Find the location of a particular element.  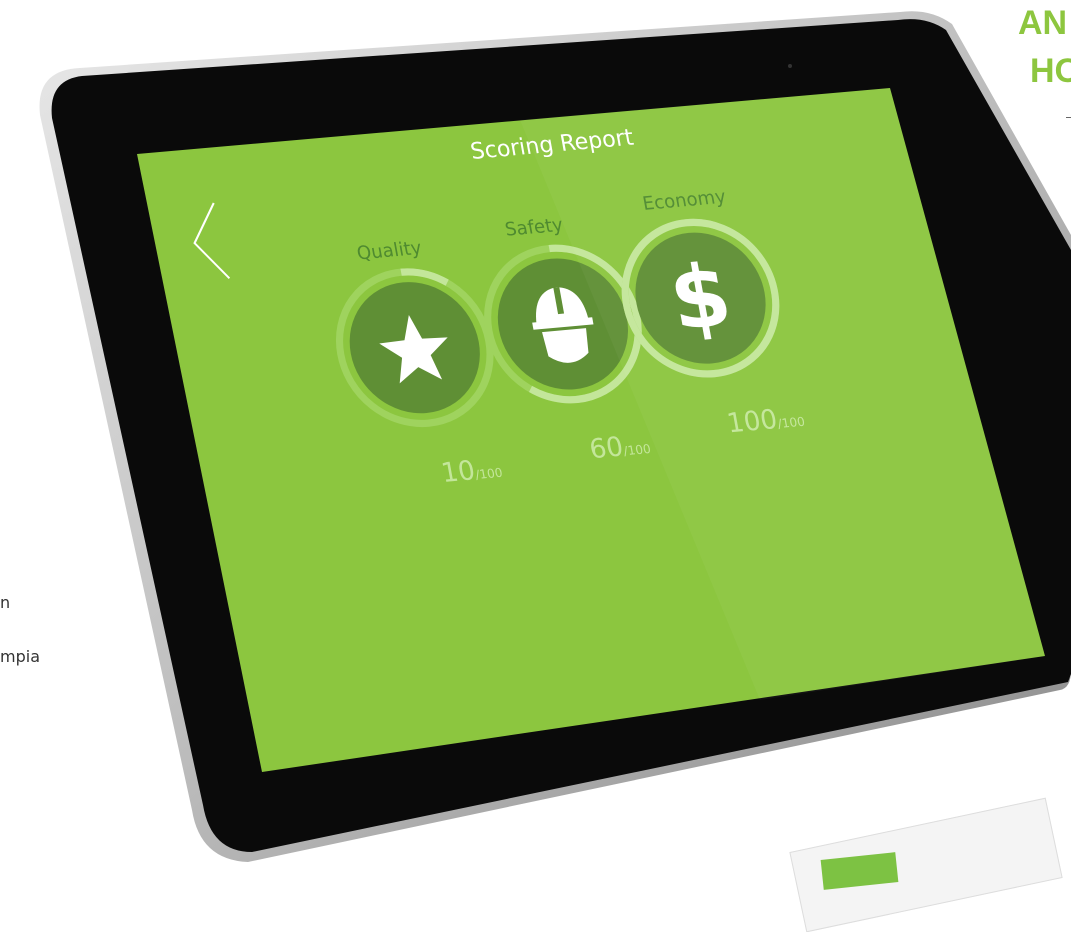

camera-dot is located at coordinates (790, 66).